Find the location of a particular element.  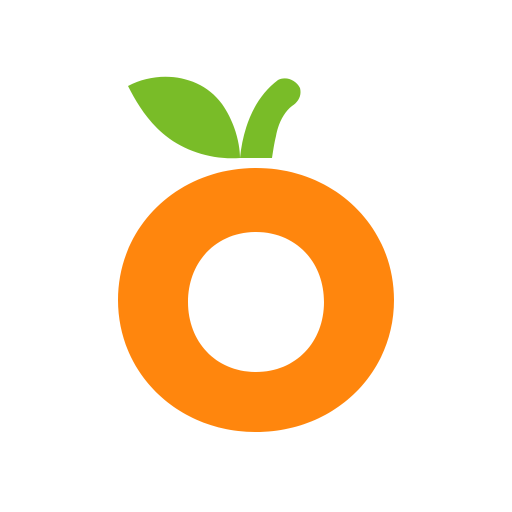

leaf-icon is located at coordinates (184, 117).